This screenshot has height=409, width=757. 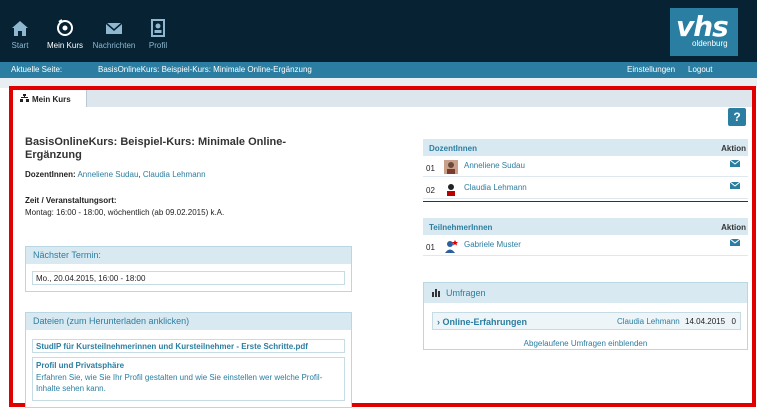 What do you see at coordinates (733, 321) in the screenshot?
I see `poll-count: 0` at bounding box center [733, 321].